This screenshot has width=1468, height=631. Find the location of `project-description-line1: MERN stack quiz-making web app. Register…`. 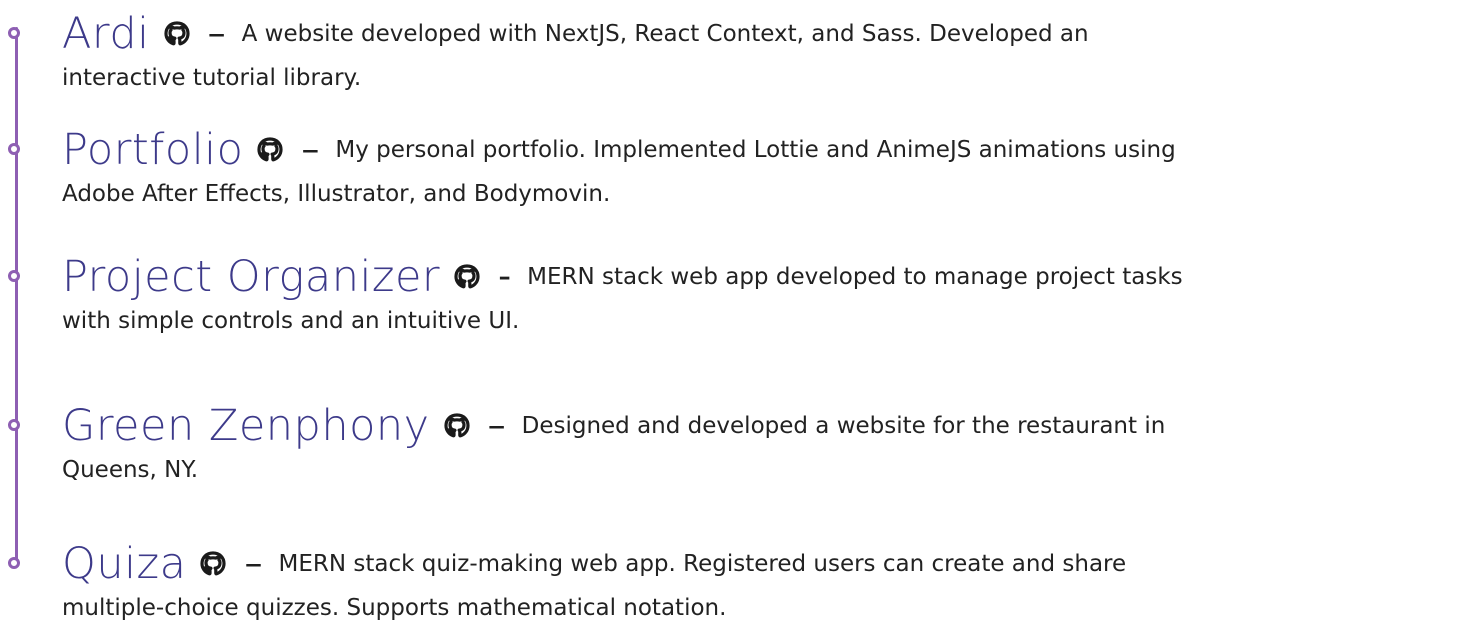

project-description-line1: MERN stack quiz-making web app. Register… is located at coordinates (702, 564).